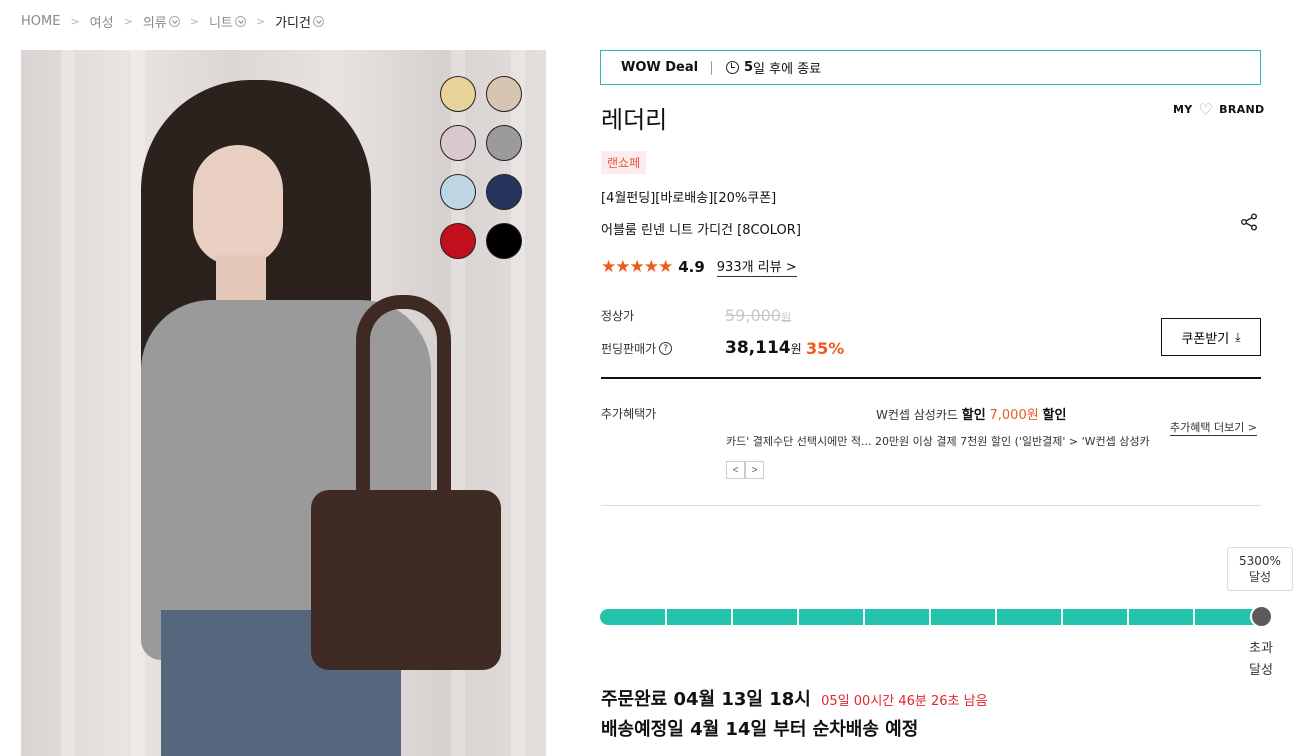 The image size is (1308, 756). I want to click on benefit-pager: < >, so click(745, 470).